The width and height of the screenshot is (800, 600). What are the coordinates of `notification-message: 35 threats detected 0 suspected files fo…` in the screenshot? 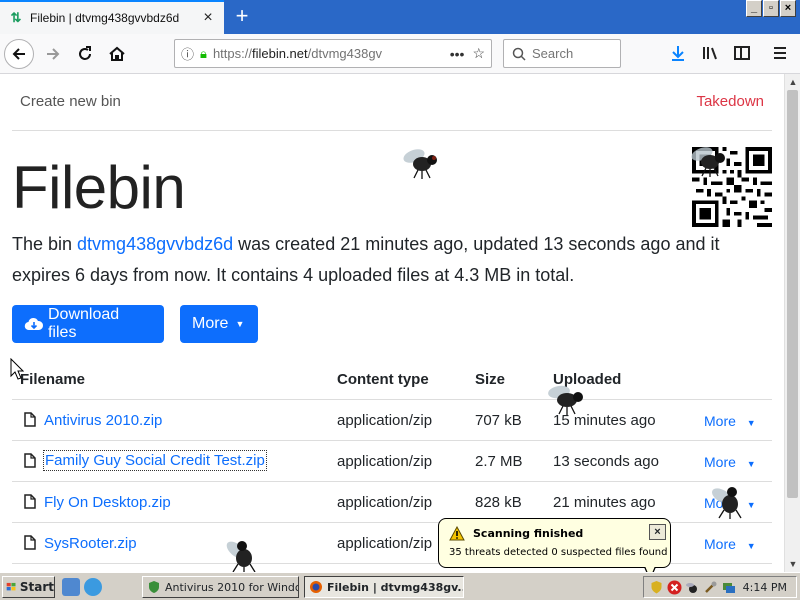 It's located at (558, 552).